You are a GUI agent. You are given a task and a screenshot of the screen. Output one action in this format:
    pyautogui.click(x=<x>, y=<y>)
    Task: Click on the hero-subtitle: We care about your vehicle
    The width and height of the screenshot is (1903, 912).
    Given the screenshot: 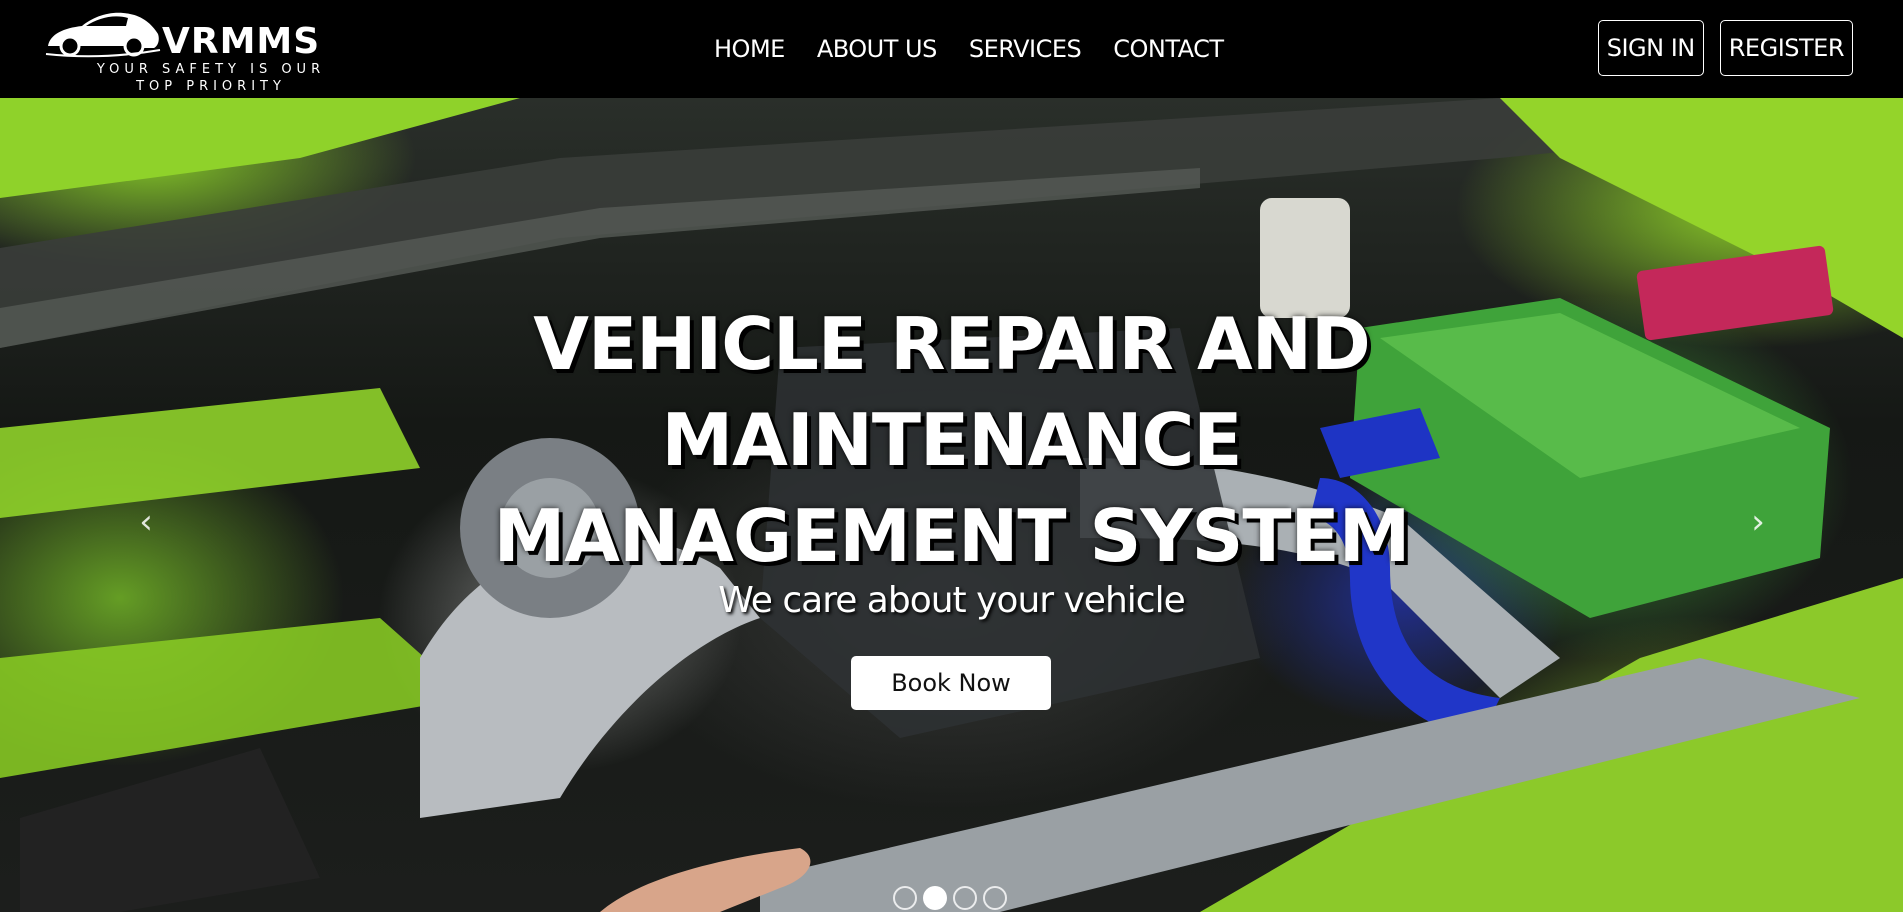 What is the action you would take?
    pyautogui.click(x=951, y=600)
    